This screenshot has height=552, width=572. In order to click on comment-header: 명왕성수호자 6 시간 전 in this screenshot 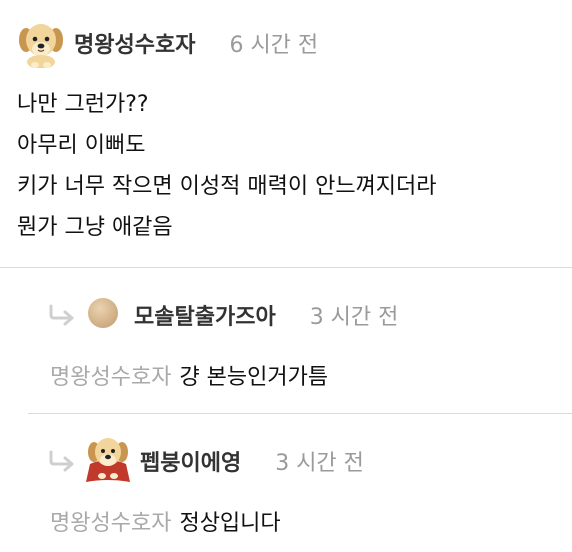, I will do `click(167, 43)`.